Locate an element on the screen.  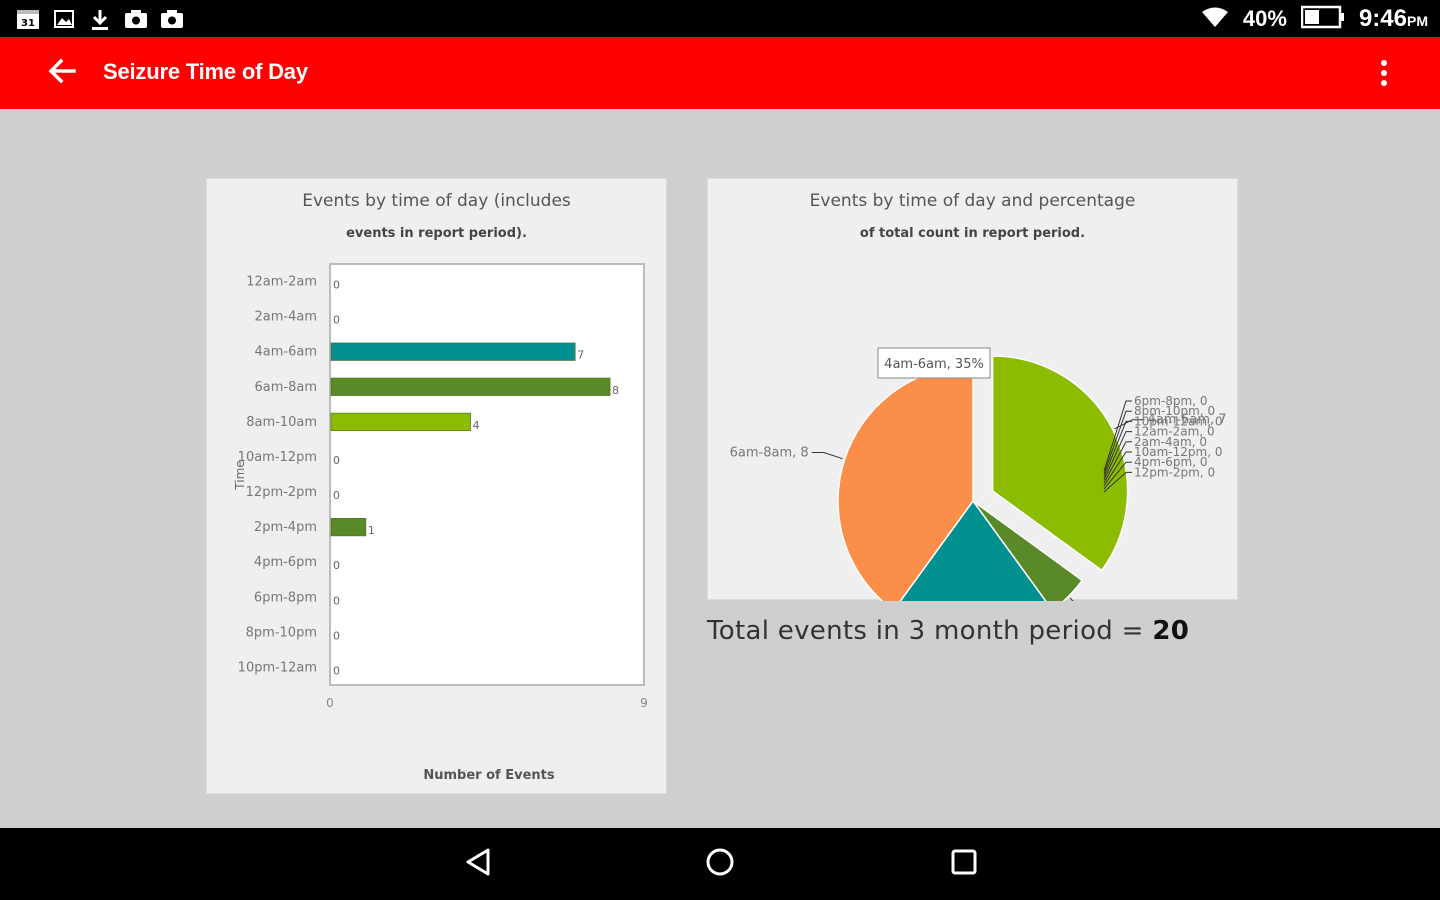
navigation-bar is located at coordinates (720, 864).